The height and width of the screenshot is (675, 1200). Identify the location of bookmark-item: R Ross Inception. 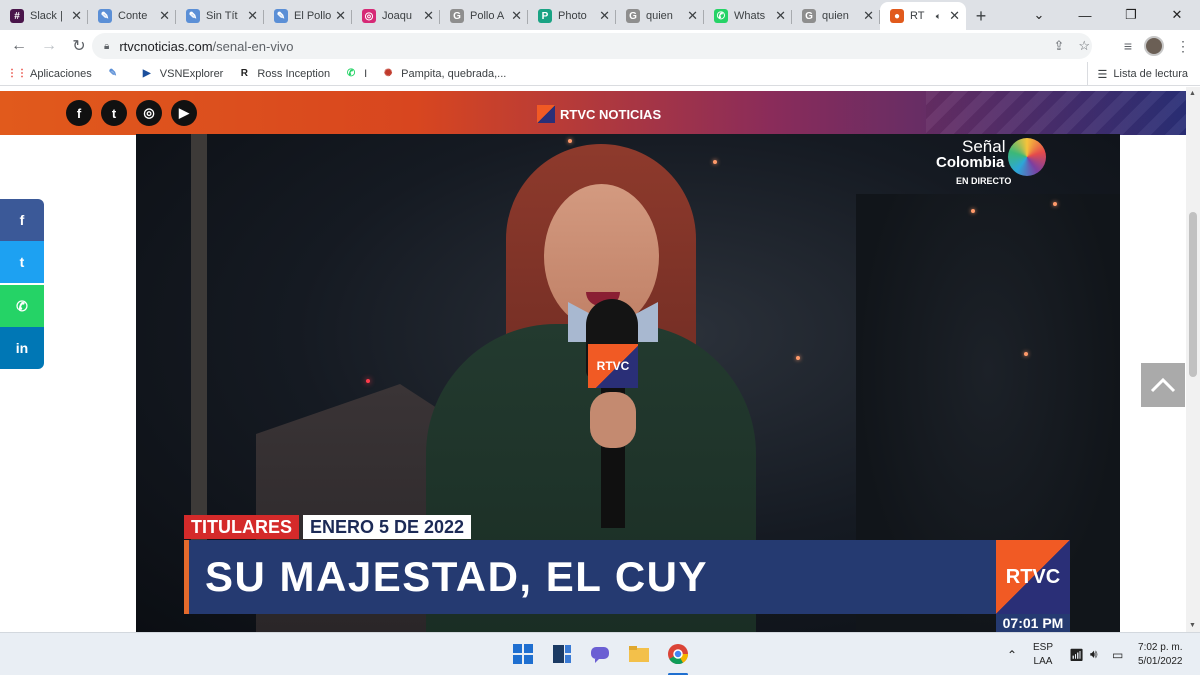
(283, 74).